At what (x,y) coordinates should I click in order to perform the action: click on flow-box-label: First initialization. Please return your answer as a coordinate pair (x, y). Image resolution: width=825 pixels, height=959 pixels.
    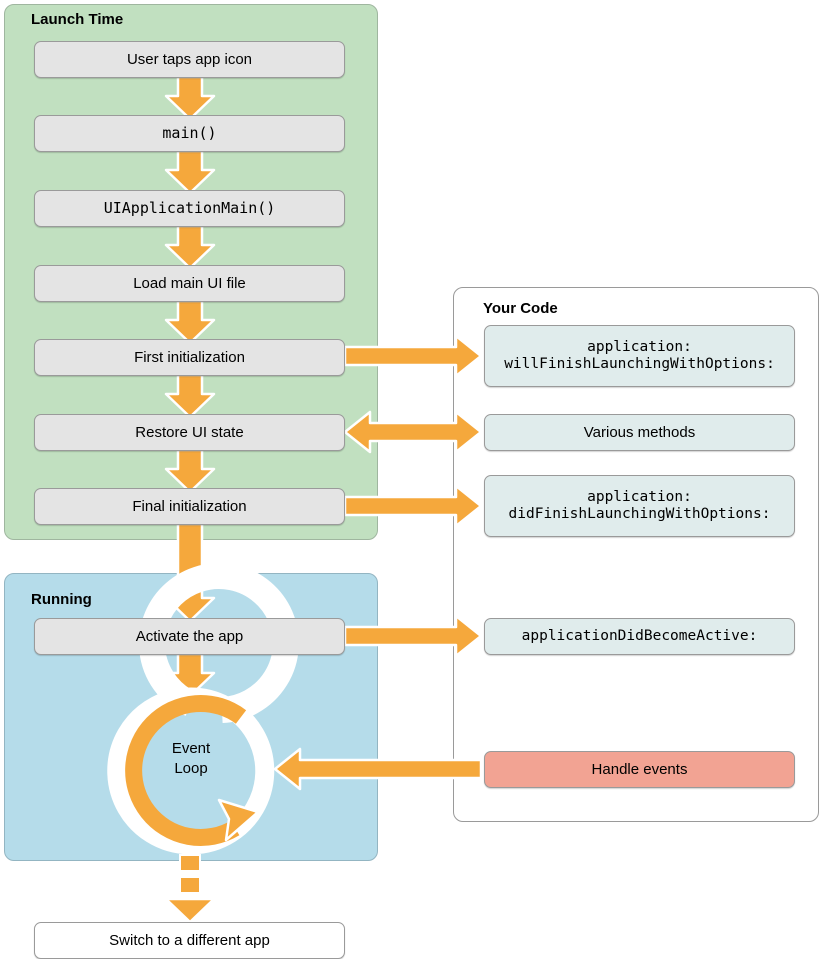
    Looking at the image, I should click on (189, 357).